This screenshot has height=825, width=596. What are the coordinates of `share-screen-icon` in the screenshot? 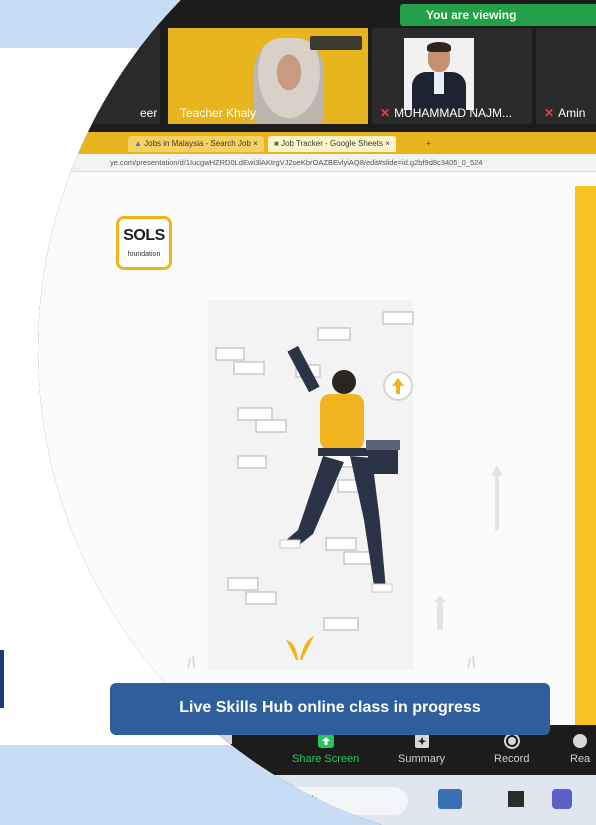 It's located at (325, 741).